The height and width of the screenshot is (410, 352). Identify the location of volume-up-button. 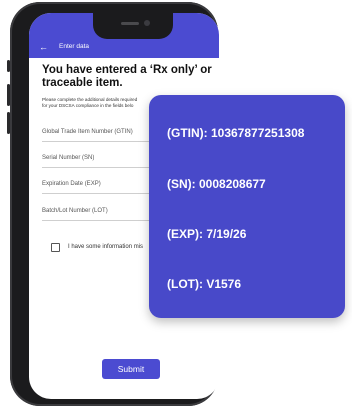
(8, 95).